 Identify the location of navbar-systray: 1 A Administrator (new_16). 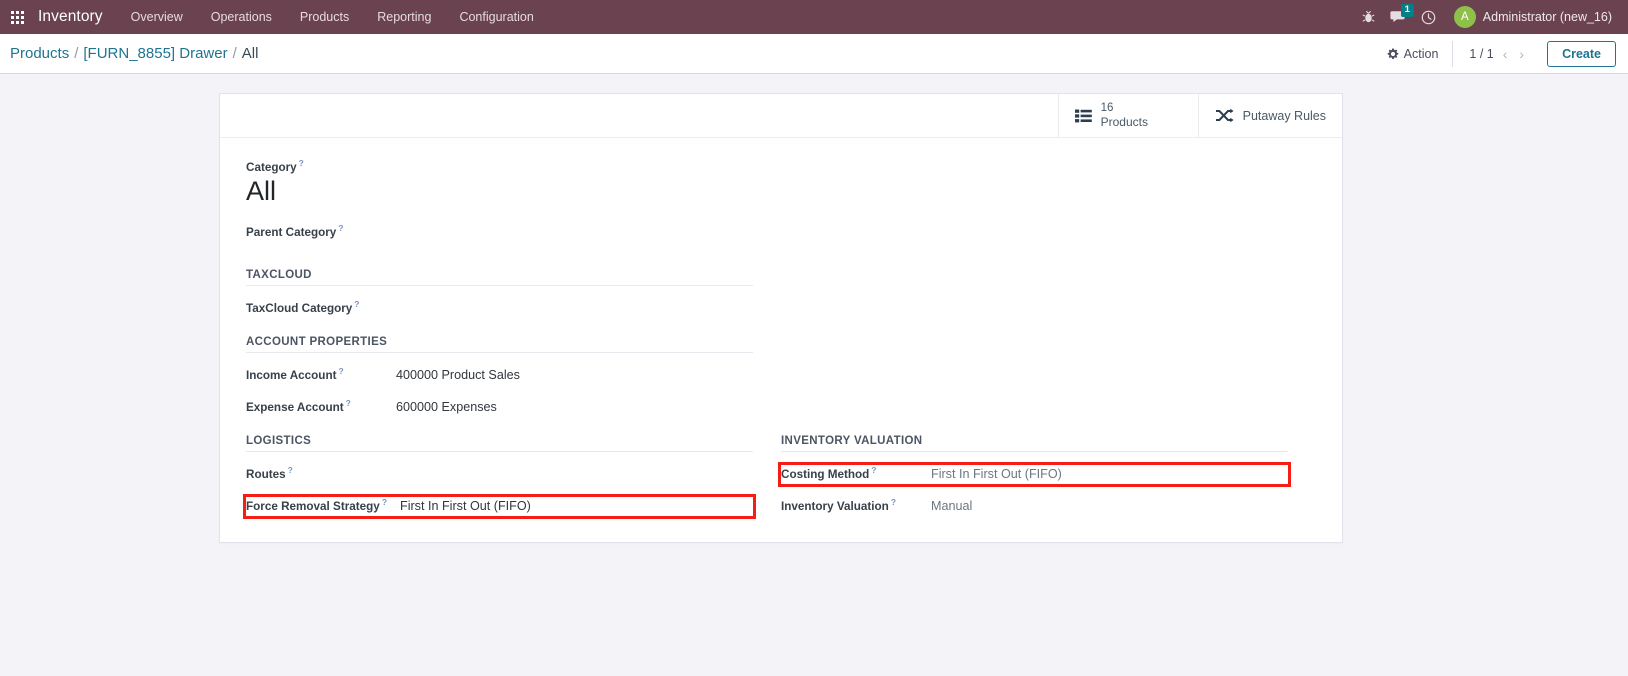
(1485, 17).